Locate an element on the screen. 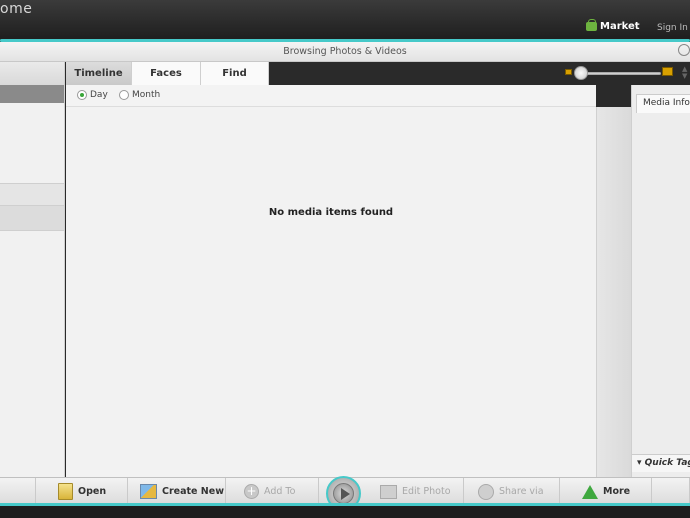  app-title: ome is located at coordinates (16, 9).